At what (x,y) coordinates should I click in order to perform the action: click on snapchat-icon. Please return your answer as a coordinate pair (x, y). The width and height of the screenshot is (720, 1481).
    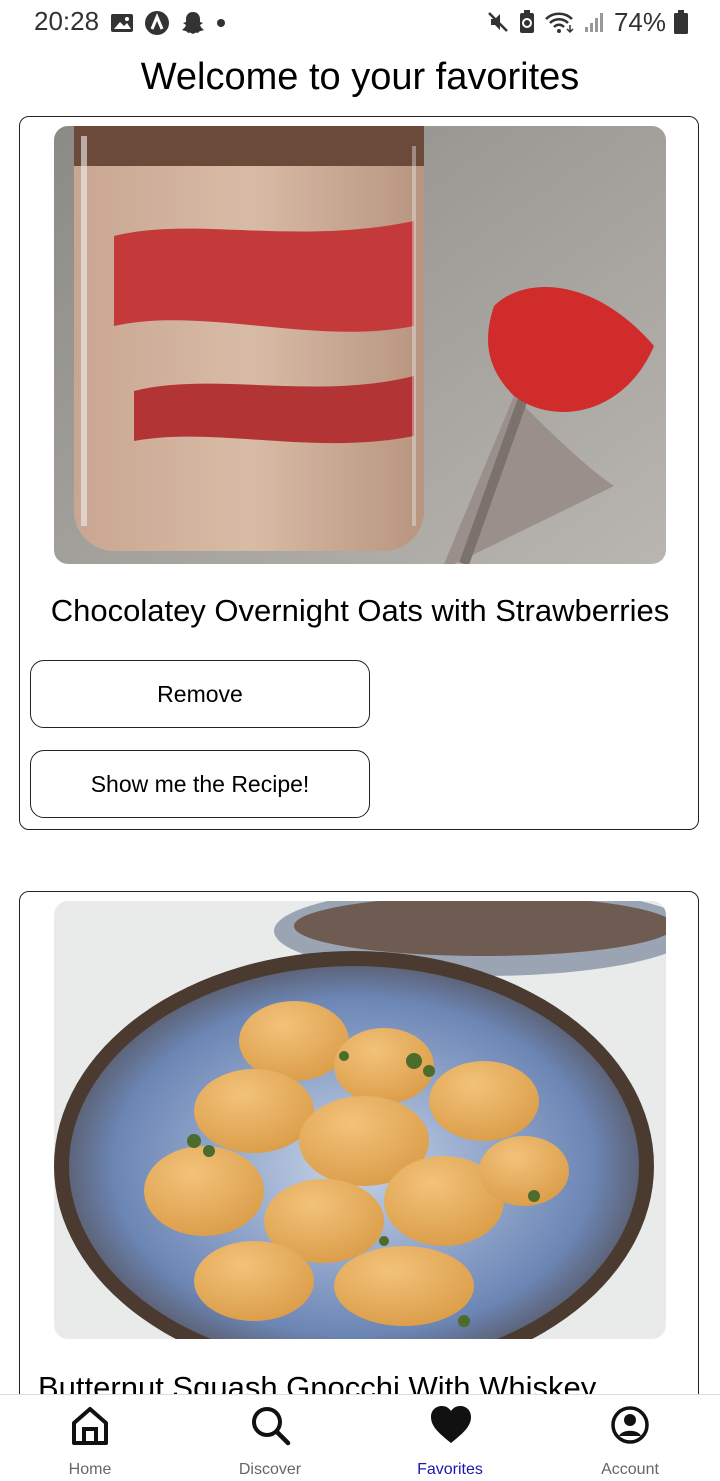
    Looking at the image, I should click on (193, 23).